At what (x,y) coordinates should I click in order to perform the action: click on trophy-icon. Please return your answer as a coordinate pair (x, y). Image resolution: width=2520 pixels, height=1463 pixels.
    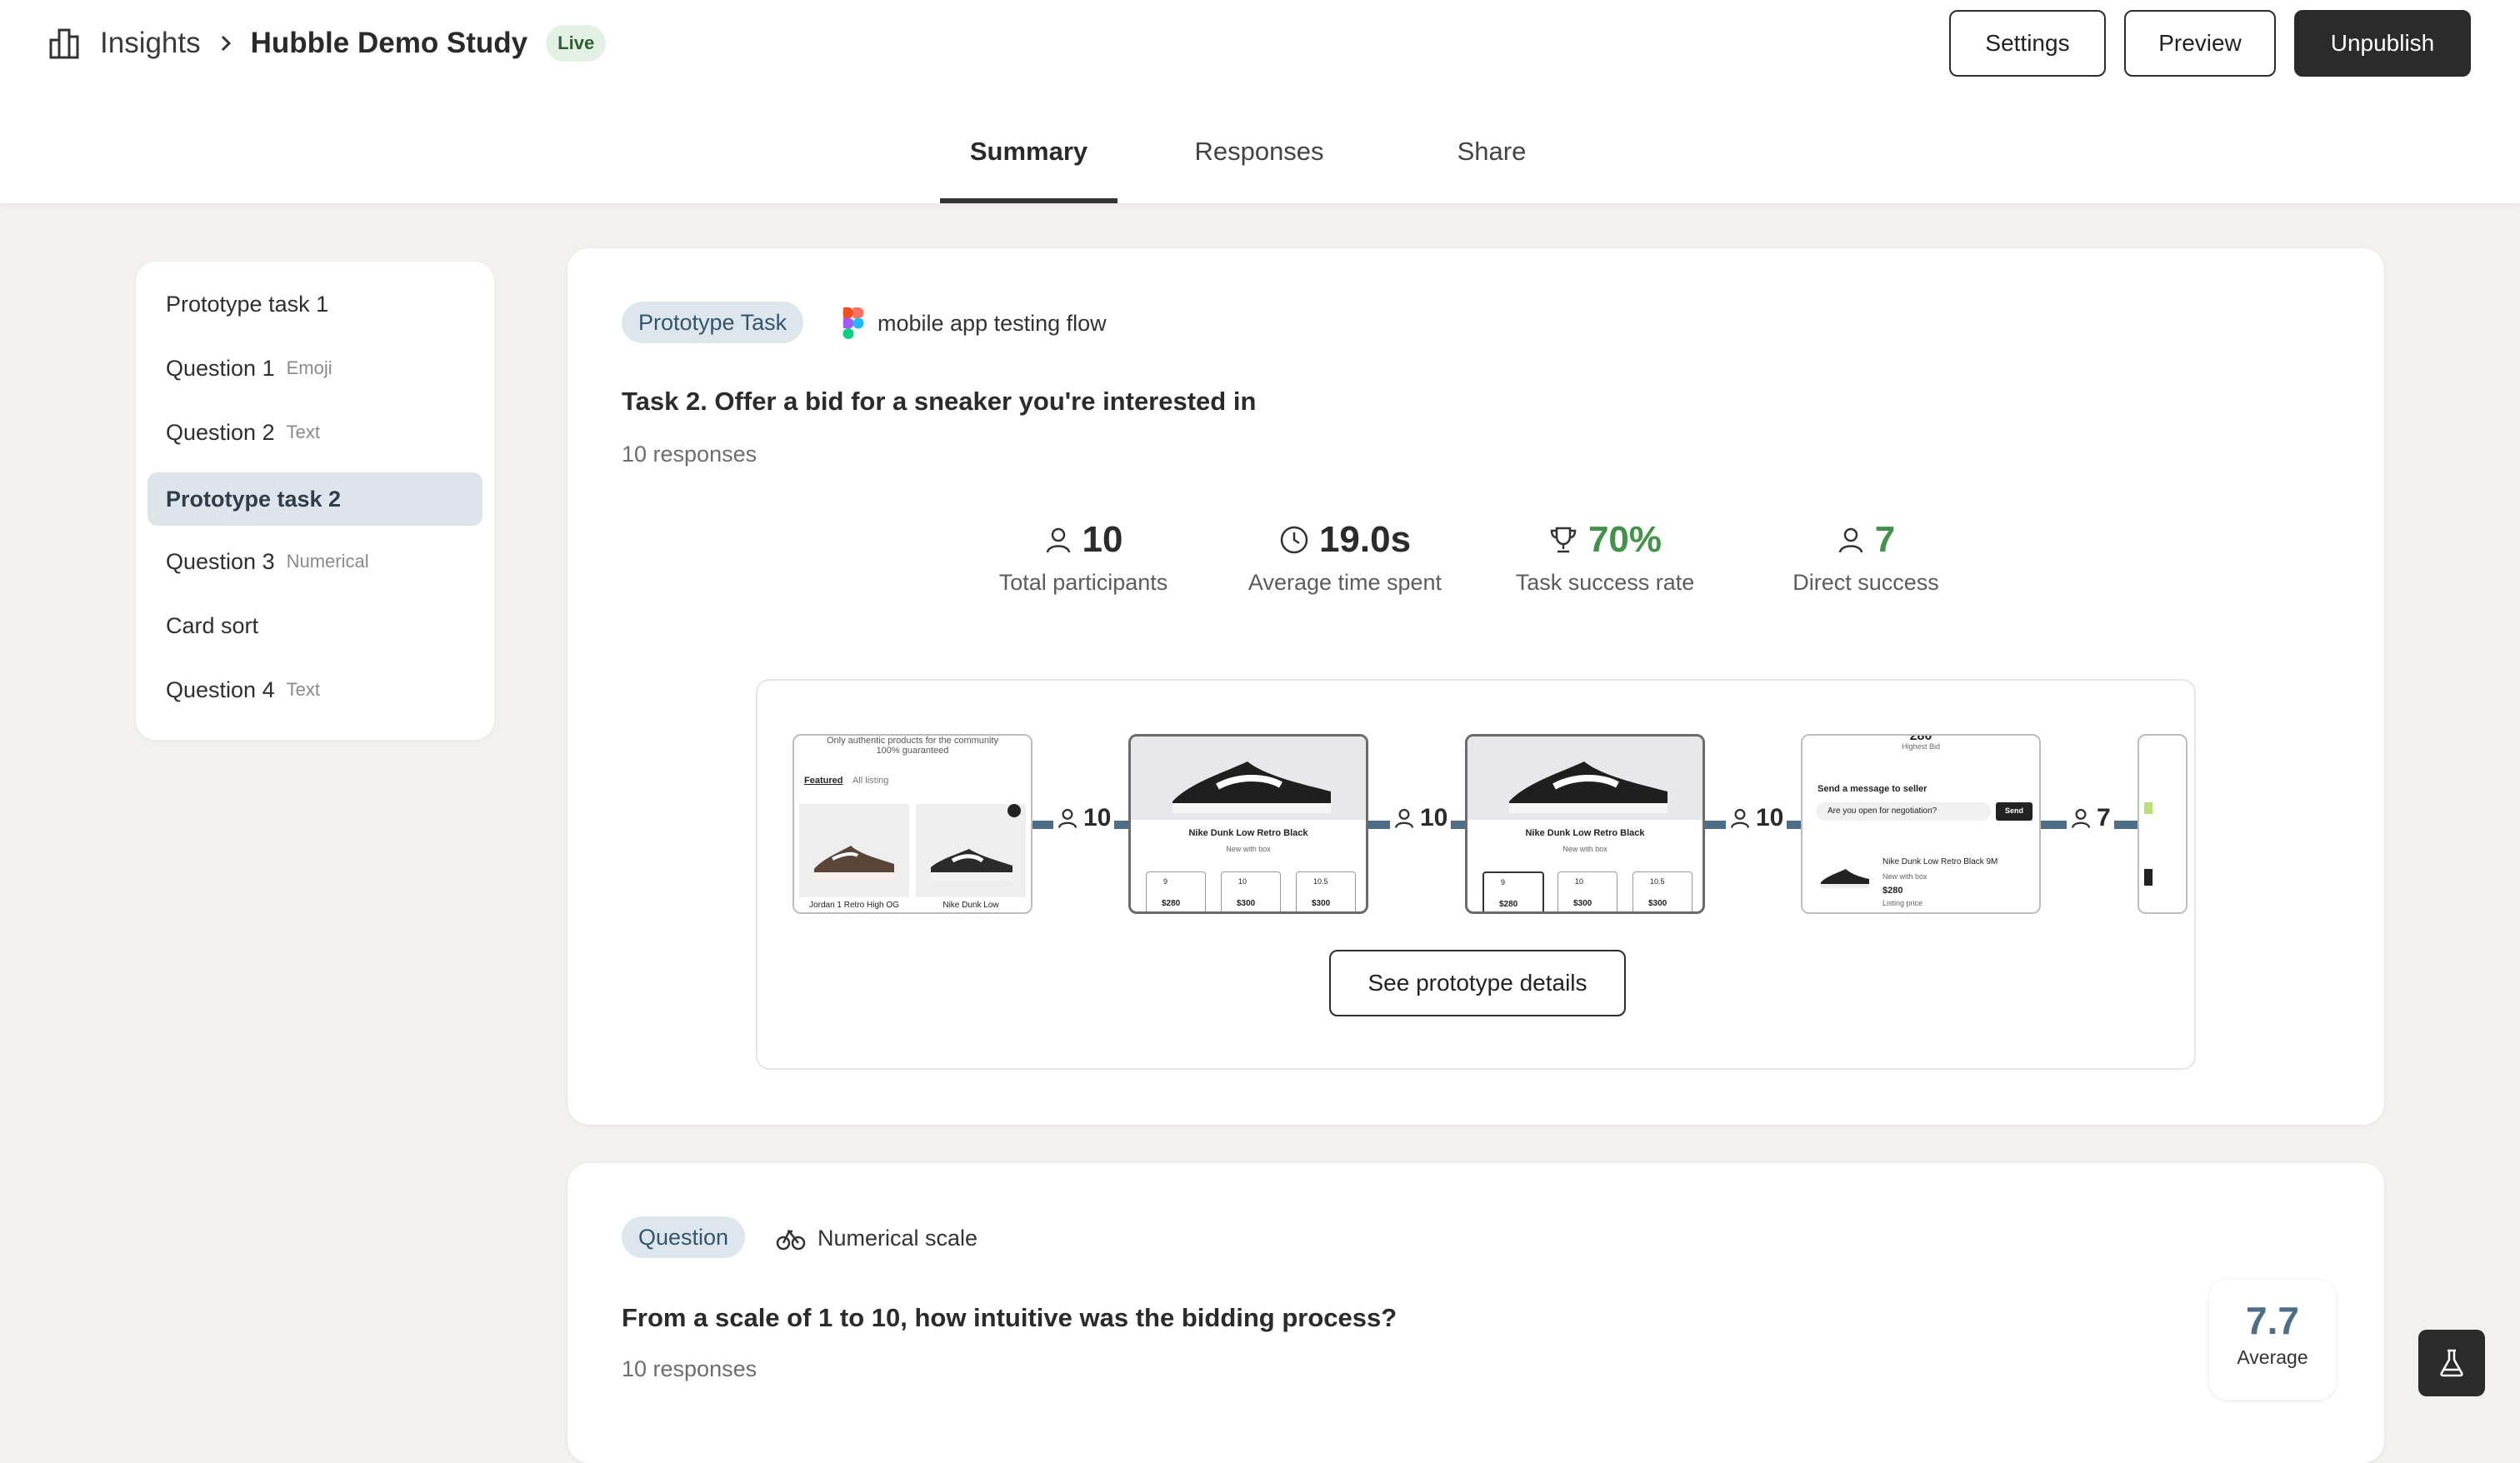
    Looking at the image, I should click on (1563, 540).